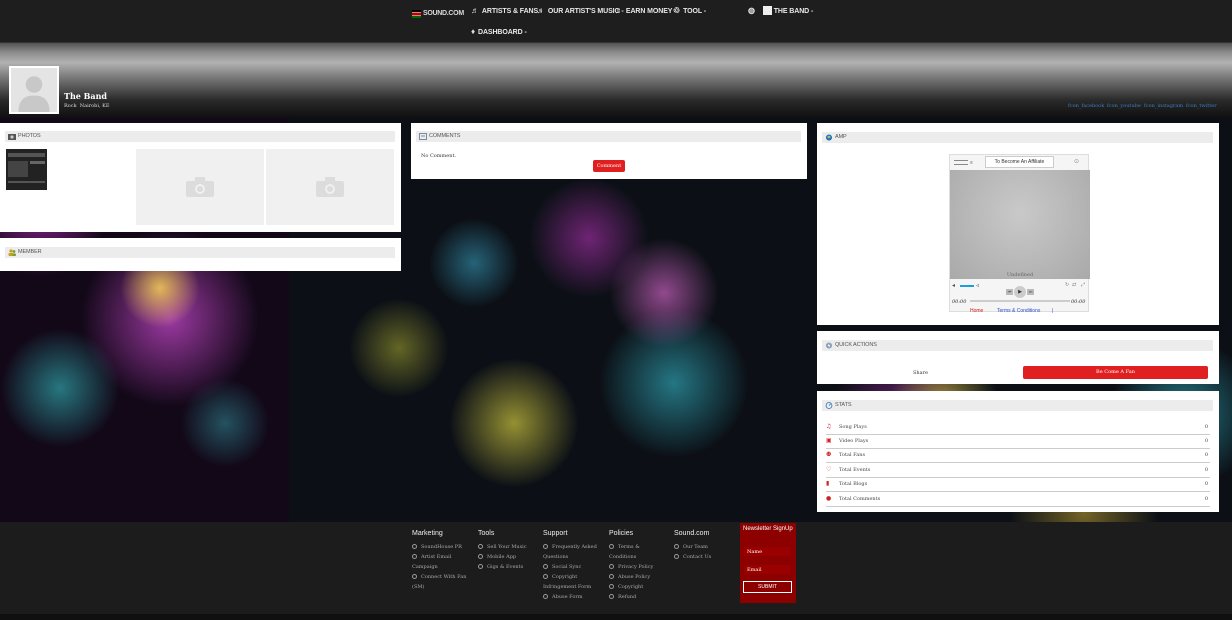 This screenshot has height=620, width=1232. I want to click on next-icon: ⏭, so click(1030, 292).